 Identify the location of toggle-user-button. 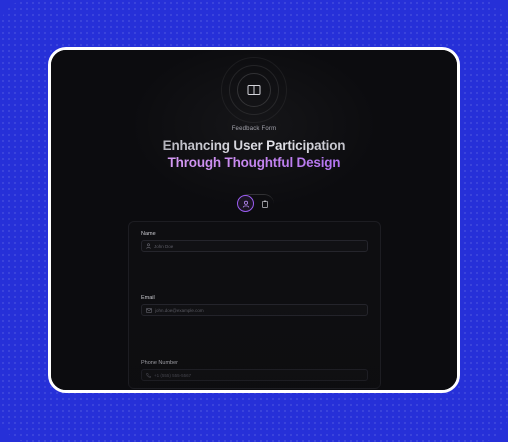
(245, 203).